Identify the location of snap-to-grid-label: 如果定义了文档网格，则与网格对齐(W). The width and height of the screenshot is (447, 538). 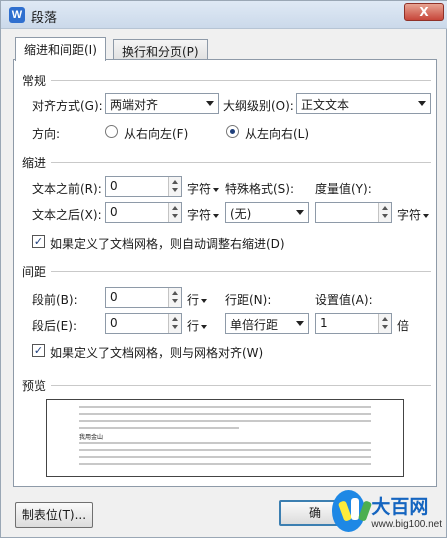
(156, 352).